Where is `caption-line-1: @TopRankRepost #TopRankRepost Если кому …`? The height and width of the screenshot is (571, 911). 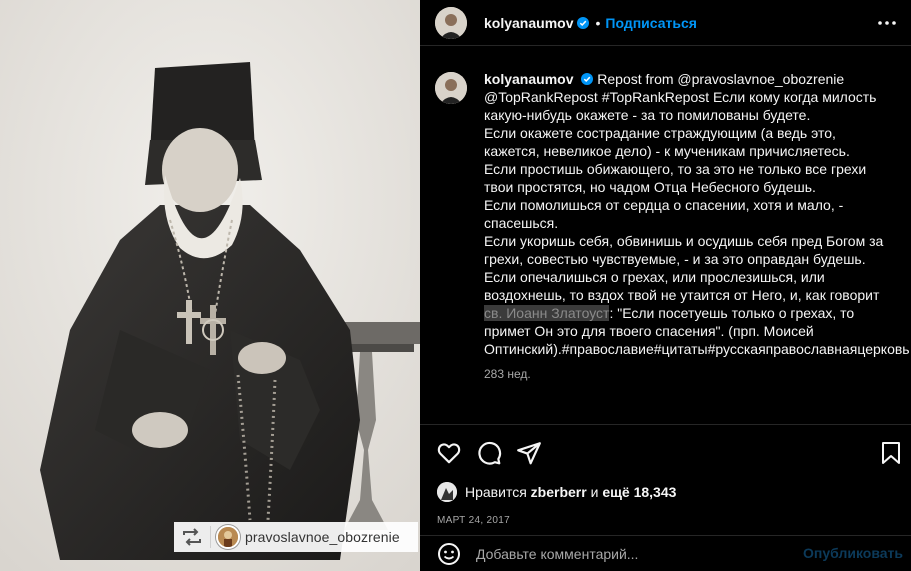
caption-line-1: @TopRankRepost #TopRankRepost Если кому … is located at coordinates (680, 106).